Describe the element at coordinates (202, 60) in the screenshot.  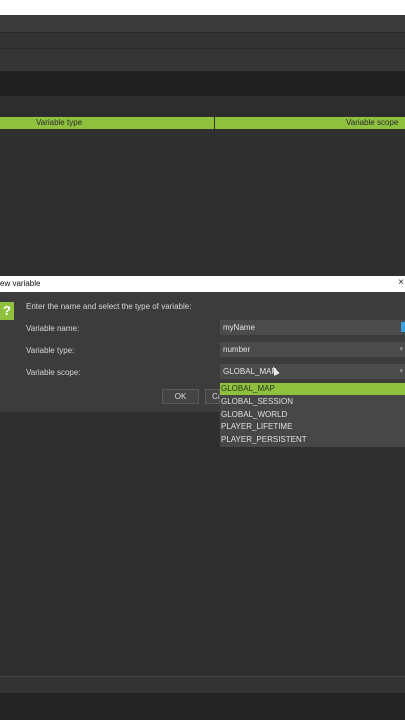
I see `panel-header` at that location.